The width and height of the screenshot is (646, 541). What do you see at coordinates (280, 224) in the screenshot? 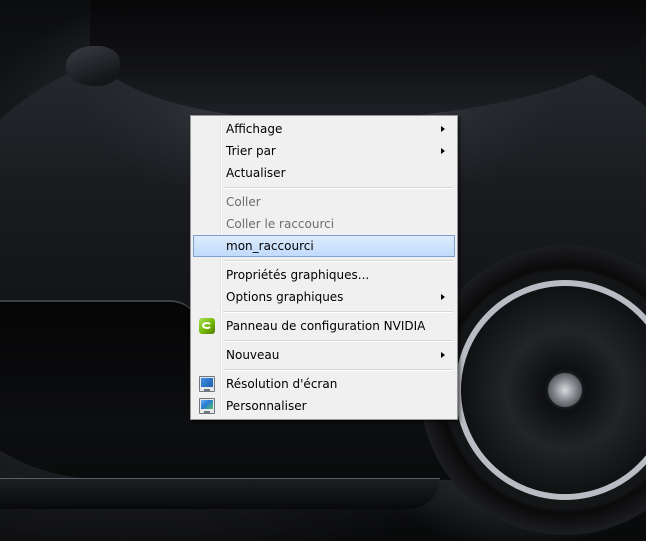
I see `menu-item-label: Coller le raccourci` at bounding box center [280, 224].